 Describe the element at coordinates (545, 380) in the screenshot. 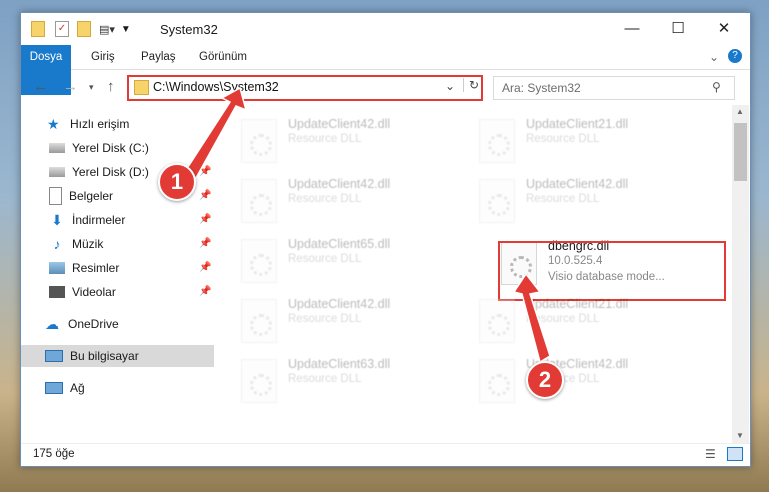

I see `callout-2: 2` at that location.